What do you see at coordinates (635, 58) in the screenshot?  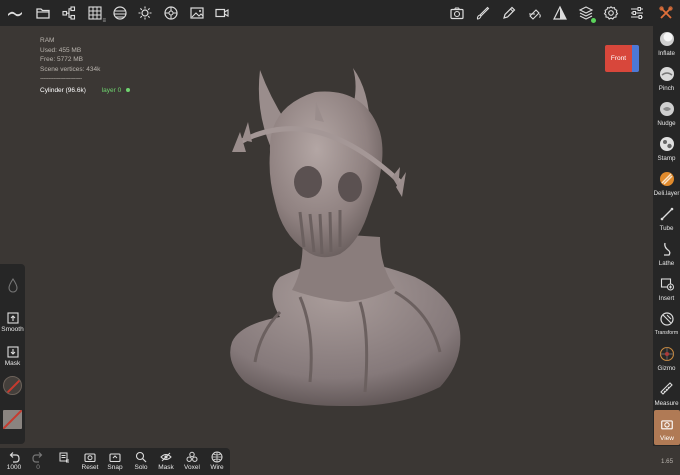 I see `view-cube-side-face` at bounding box center [635, 58].